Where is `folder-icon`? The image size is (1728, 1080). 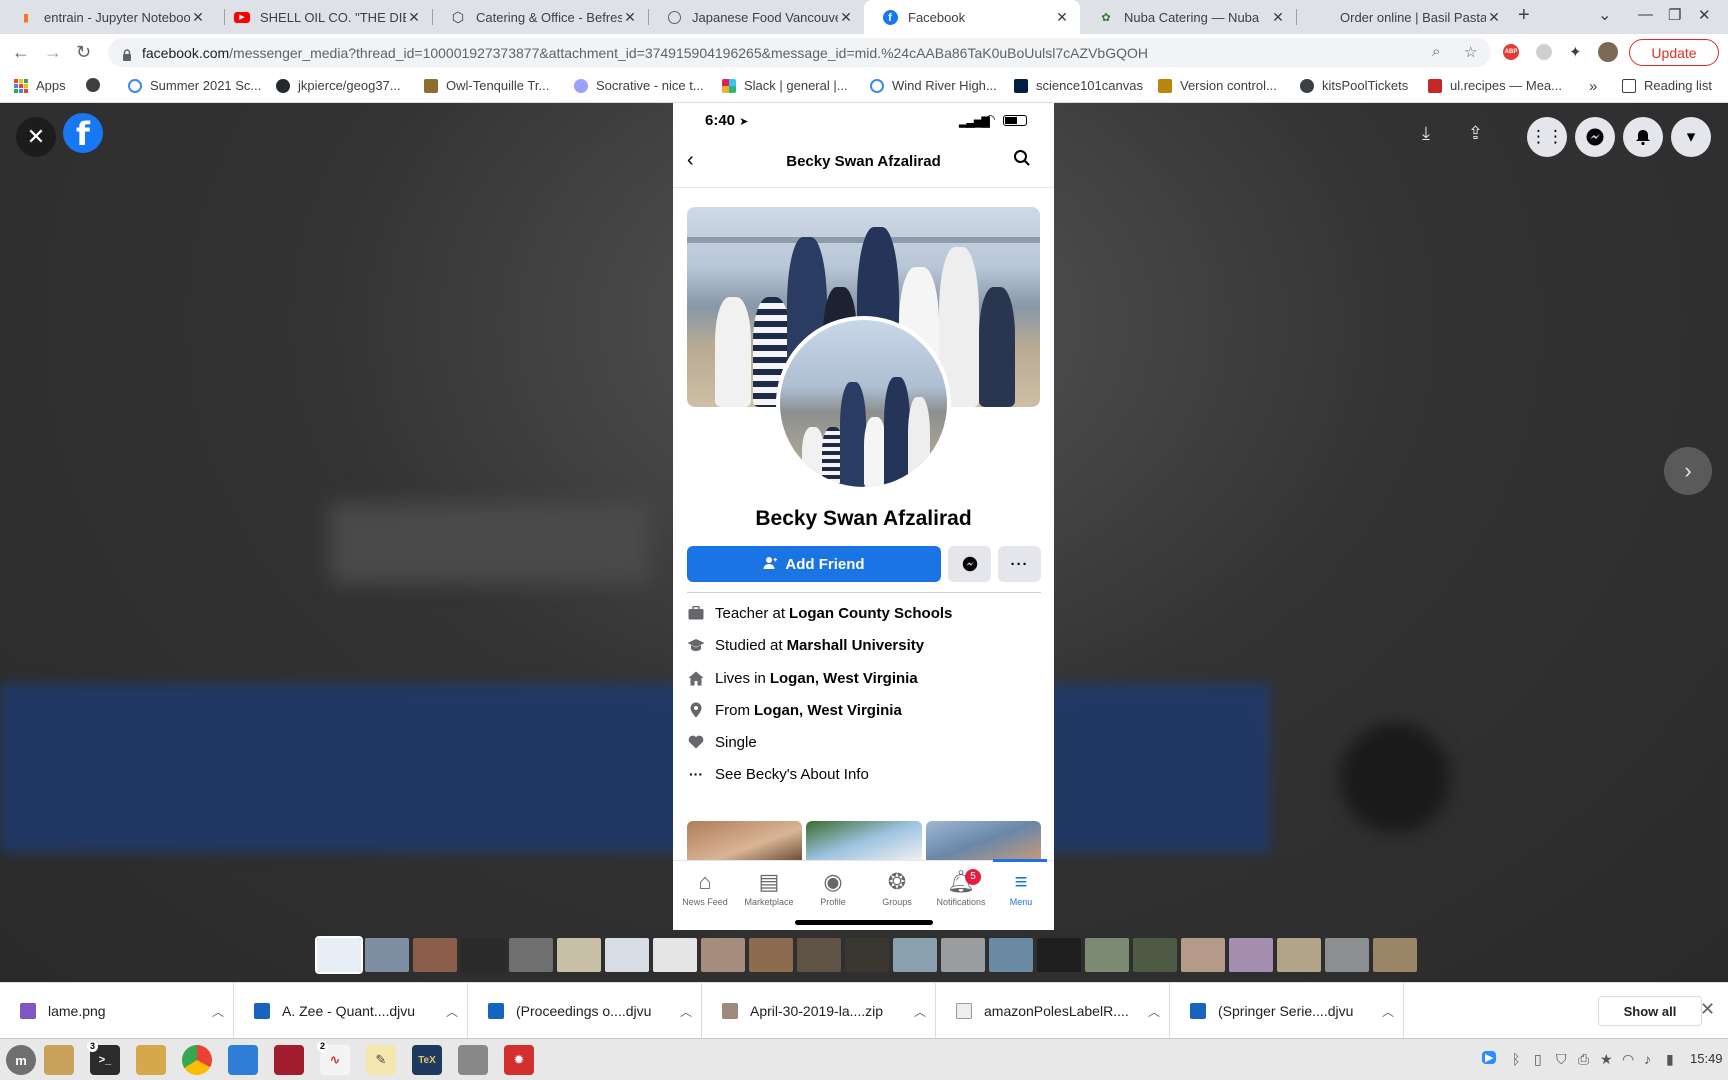
folder-icon is located at coordinates (151, 1060).